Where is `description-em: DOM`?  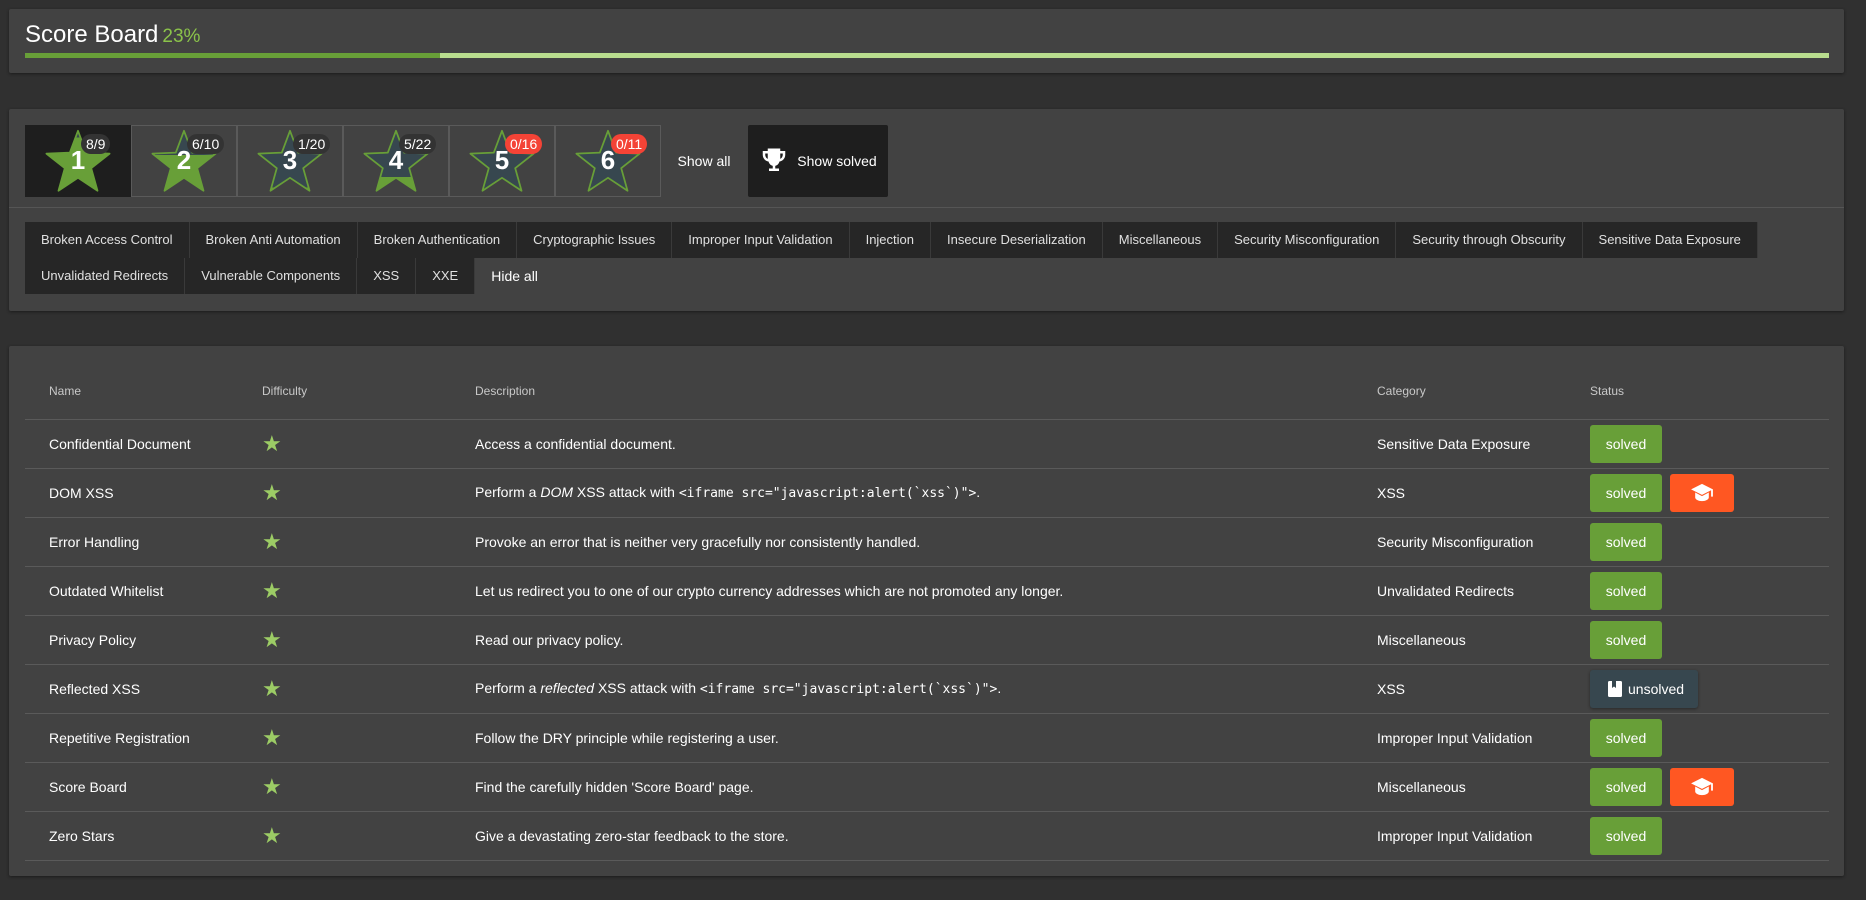 description-em: DOM is located at coordinates (557, 492).